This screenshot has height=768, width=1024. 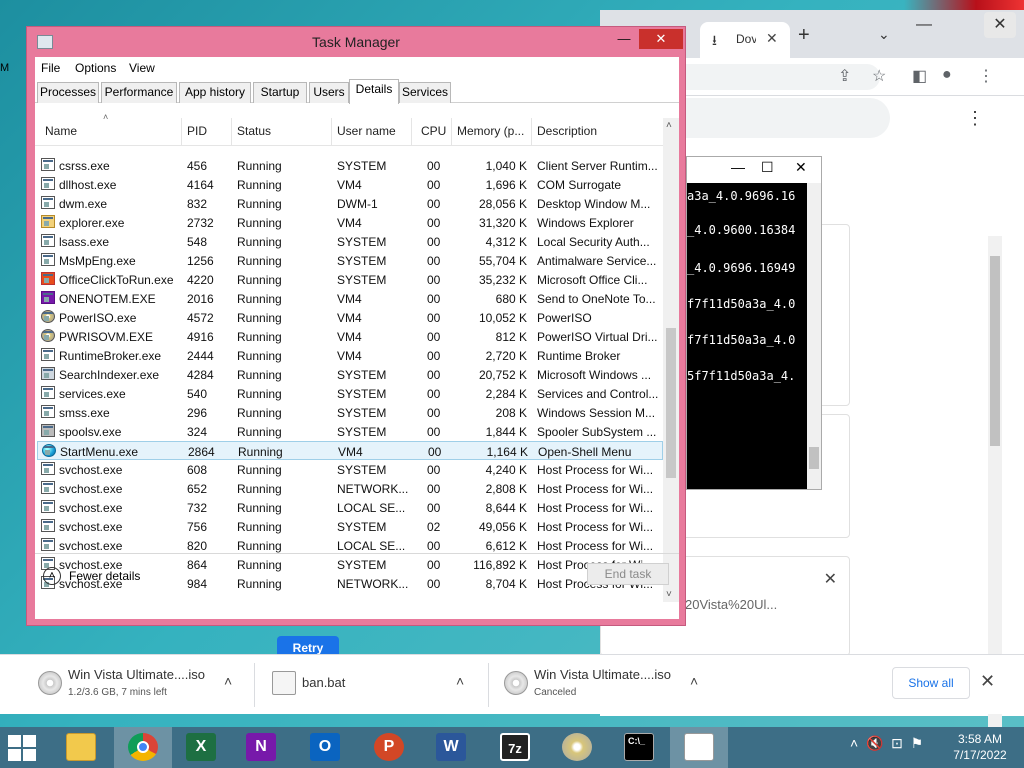 What do you see at coordinates (741, 304) in the screenshot?
I see `console-line: f7f11d50a3a_4.0` at bounding box center [741, 304].